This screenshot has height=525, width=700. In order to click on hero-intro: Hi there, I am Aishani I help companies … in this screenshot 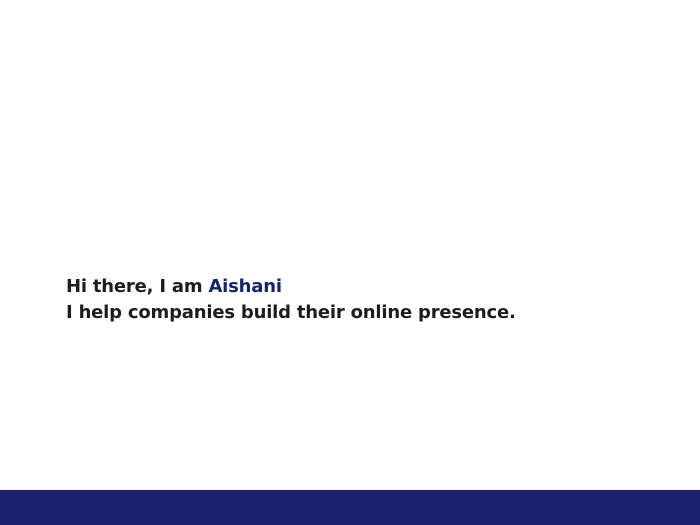, I will do `click(291, 300)`.